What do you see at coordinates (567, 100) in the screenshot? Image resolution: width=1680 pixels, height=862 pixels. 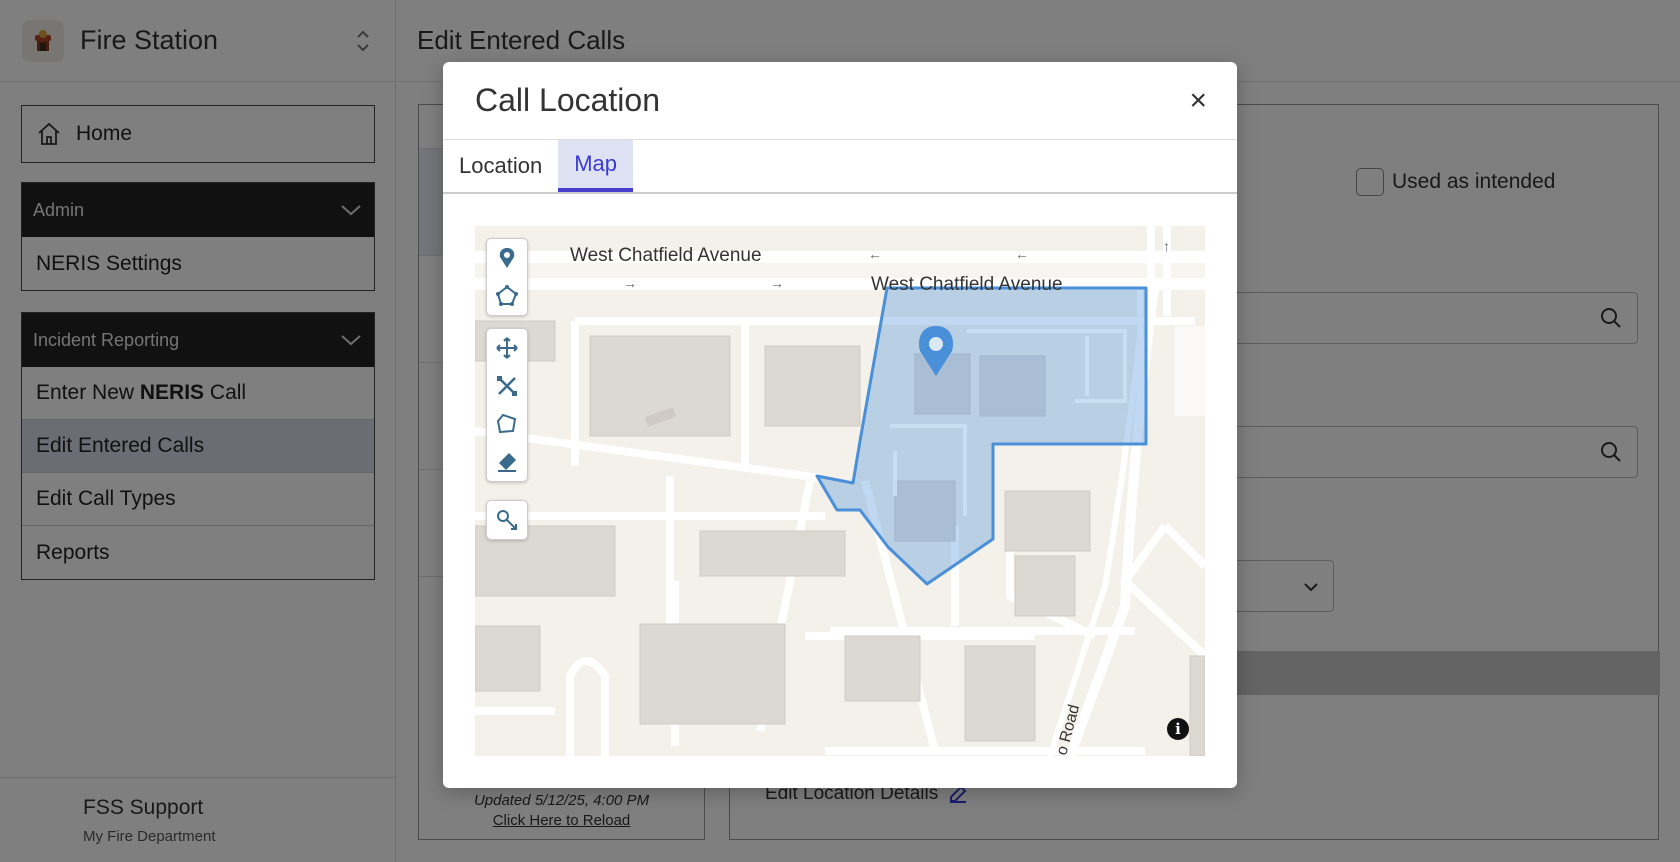 I see `modal-title: Call Location` at bounding box center [567, 100].